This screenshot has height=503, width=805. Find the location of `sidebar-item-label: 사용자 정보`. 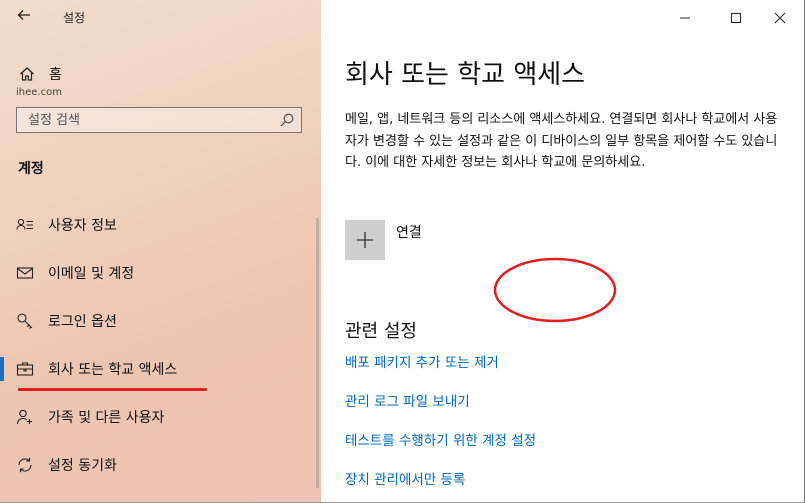

sidebar-item-label: 사용자 정보 is located at coordinates (82, 226).